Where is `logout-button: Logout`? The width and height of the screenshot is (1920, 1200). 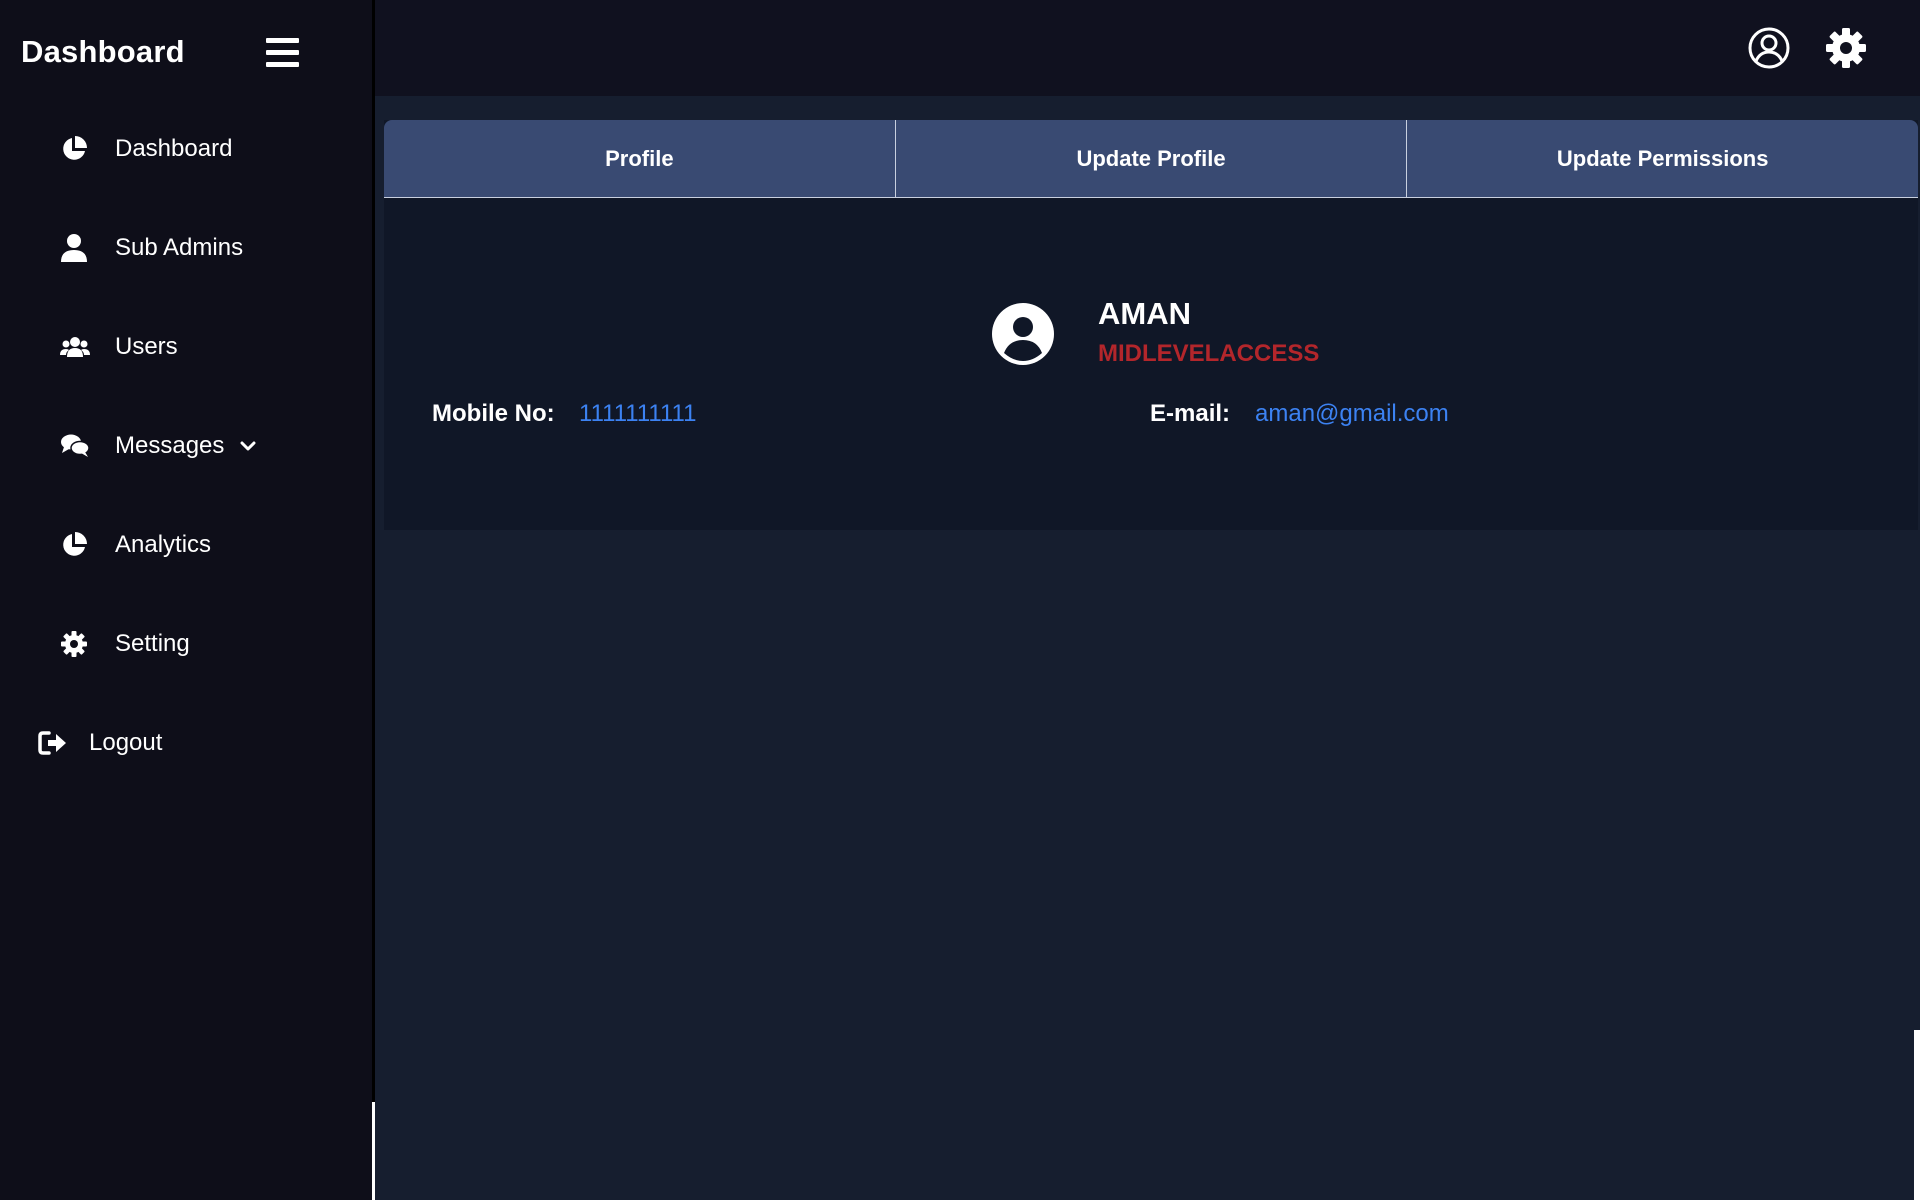 logout-button: Logout is located at coordinates (100, 743).